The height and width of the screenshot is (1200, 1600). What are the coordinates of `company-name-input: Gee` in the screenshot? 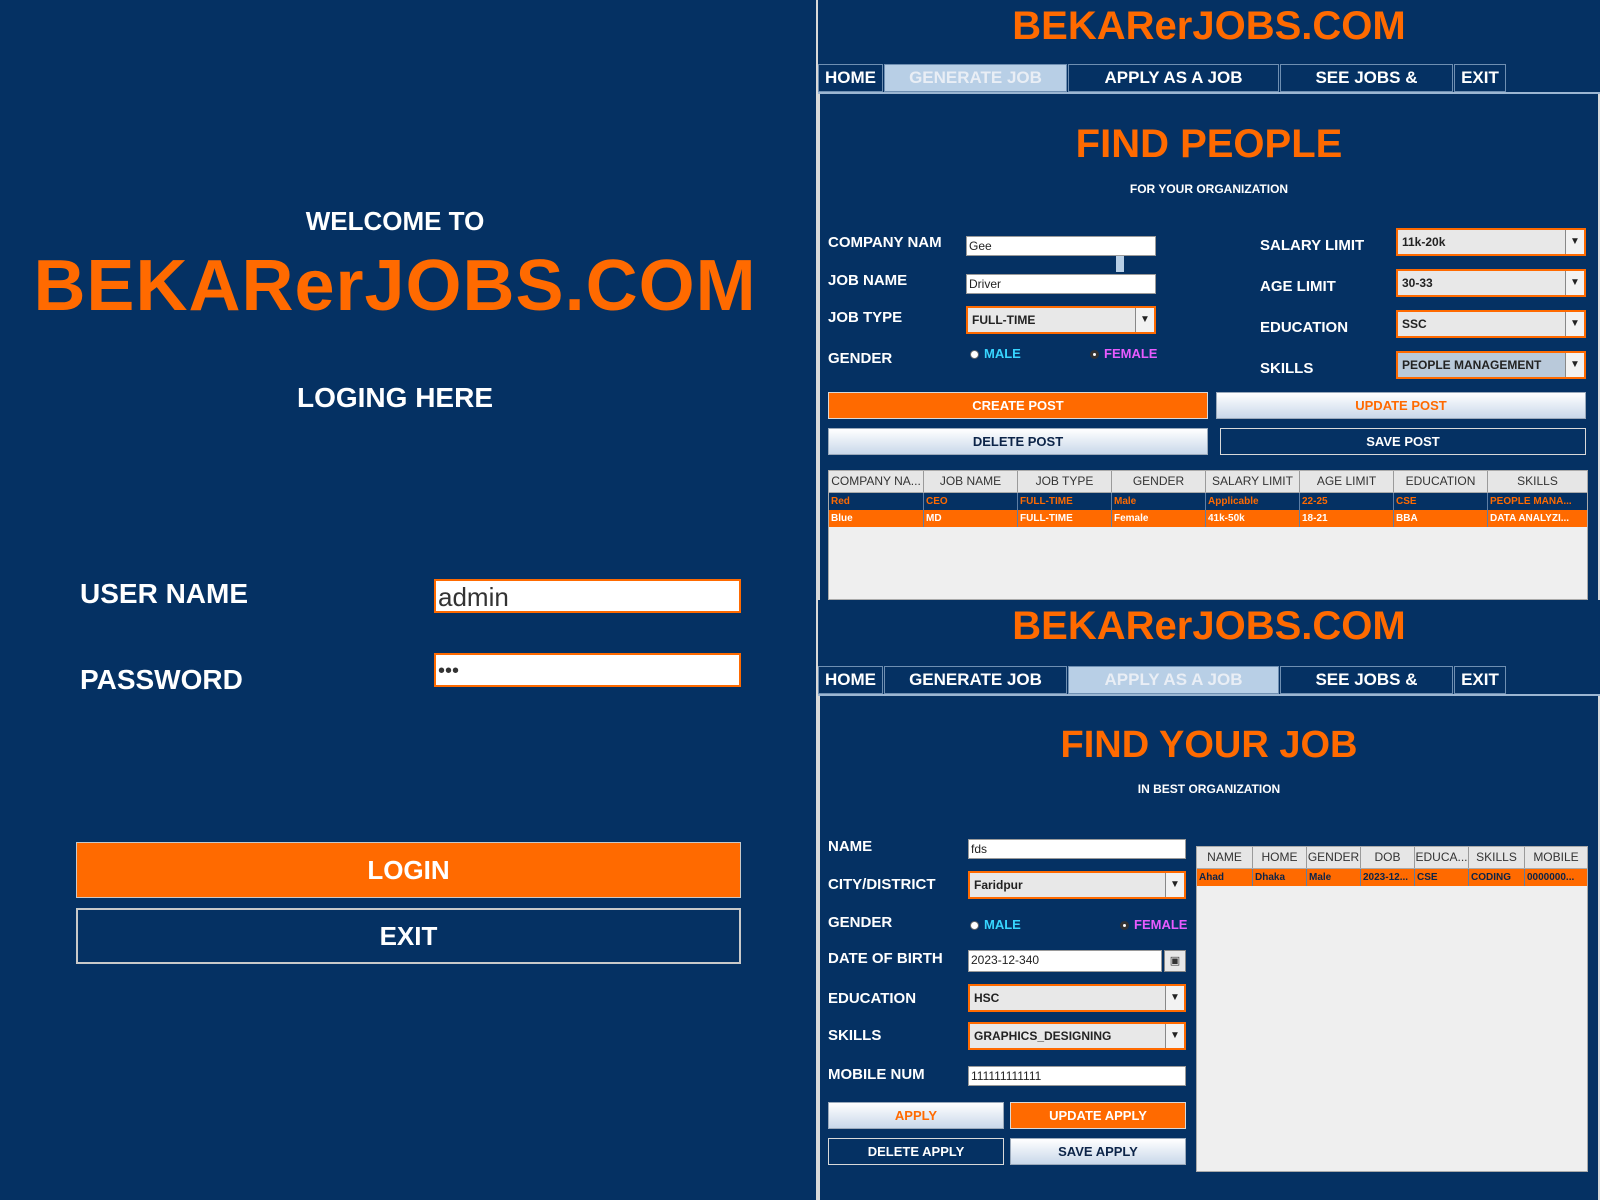 It's located at (1061, 246).